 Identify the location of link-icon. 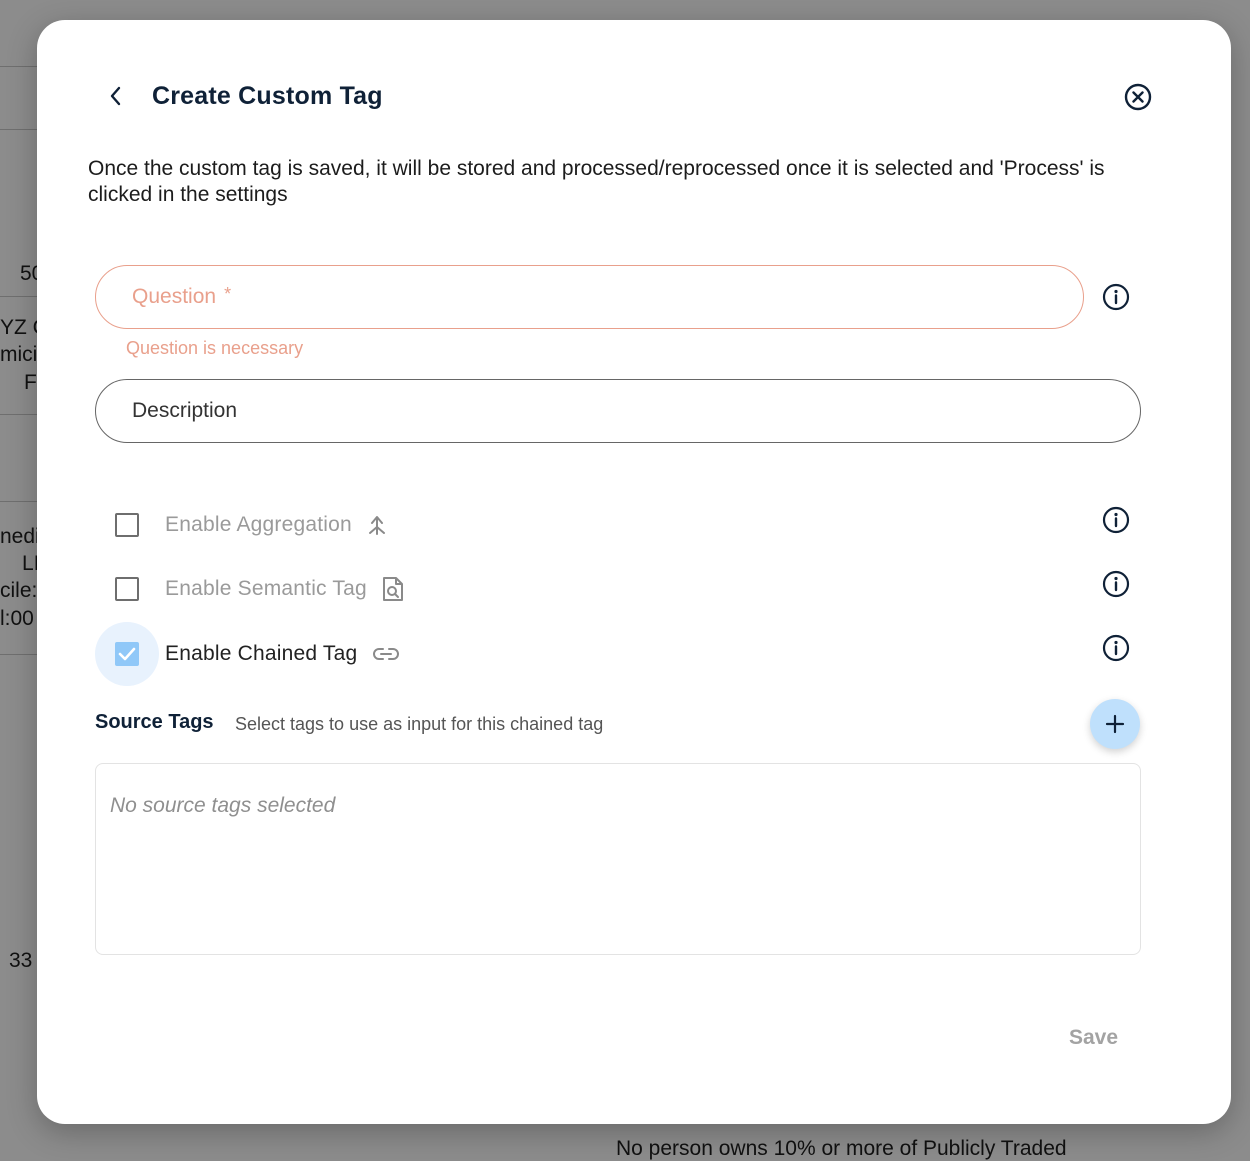
(386, 654).